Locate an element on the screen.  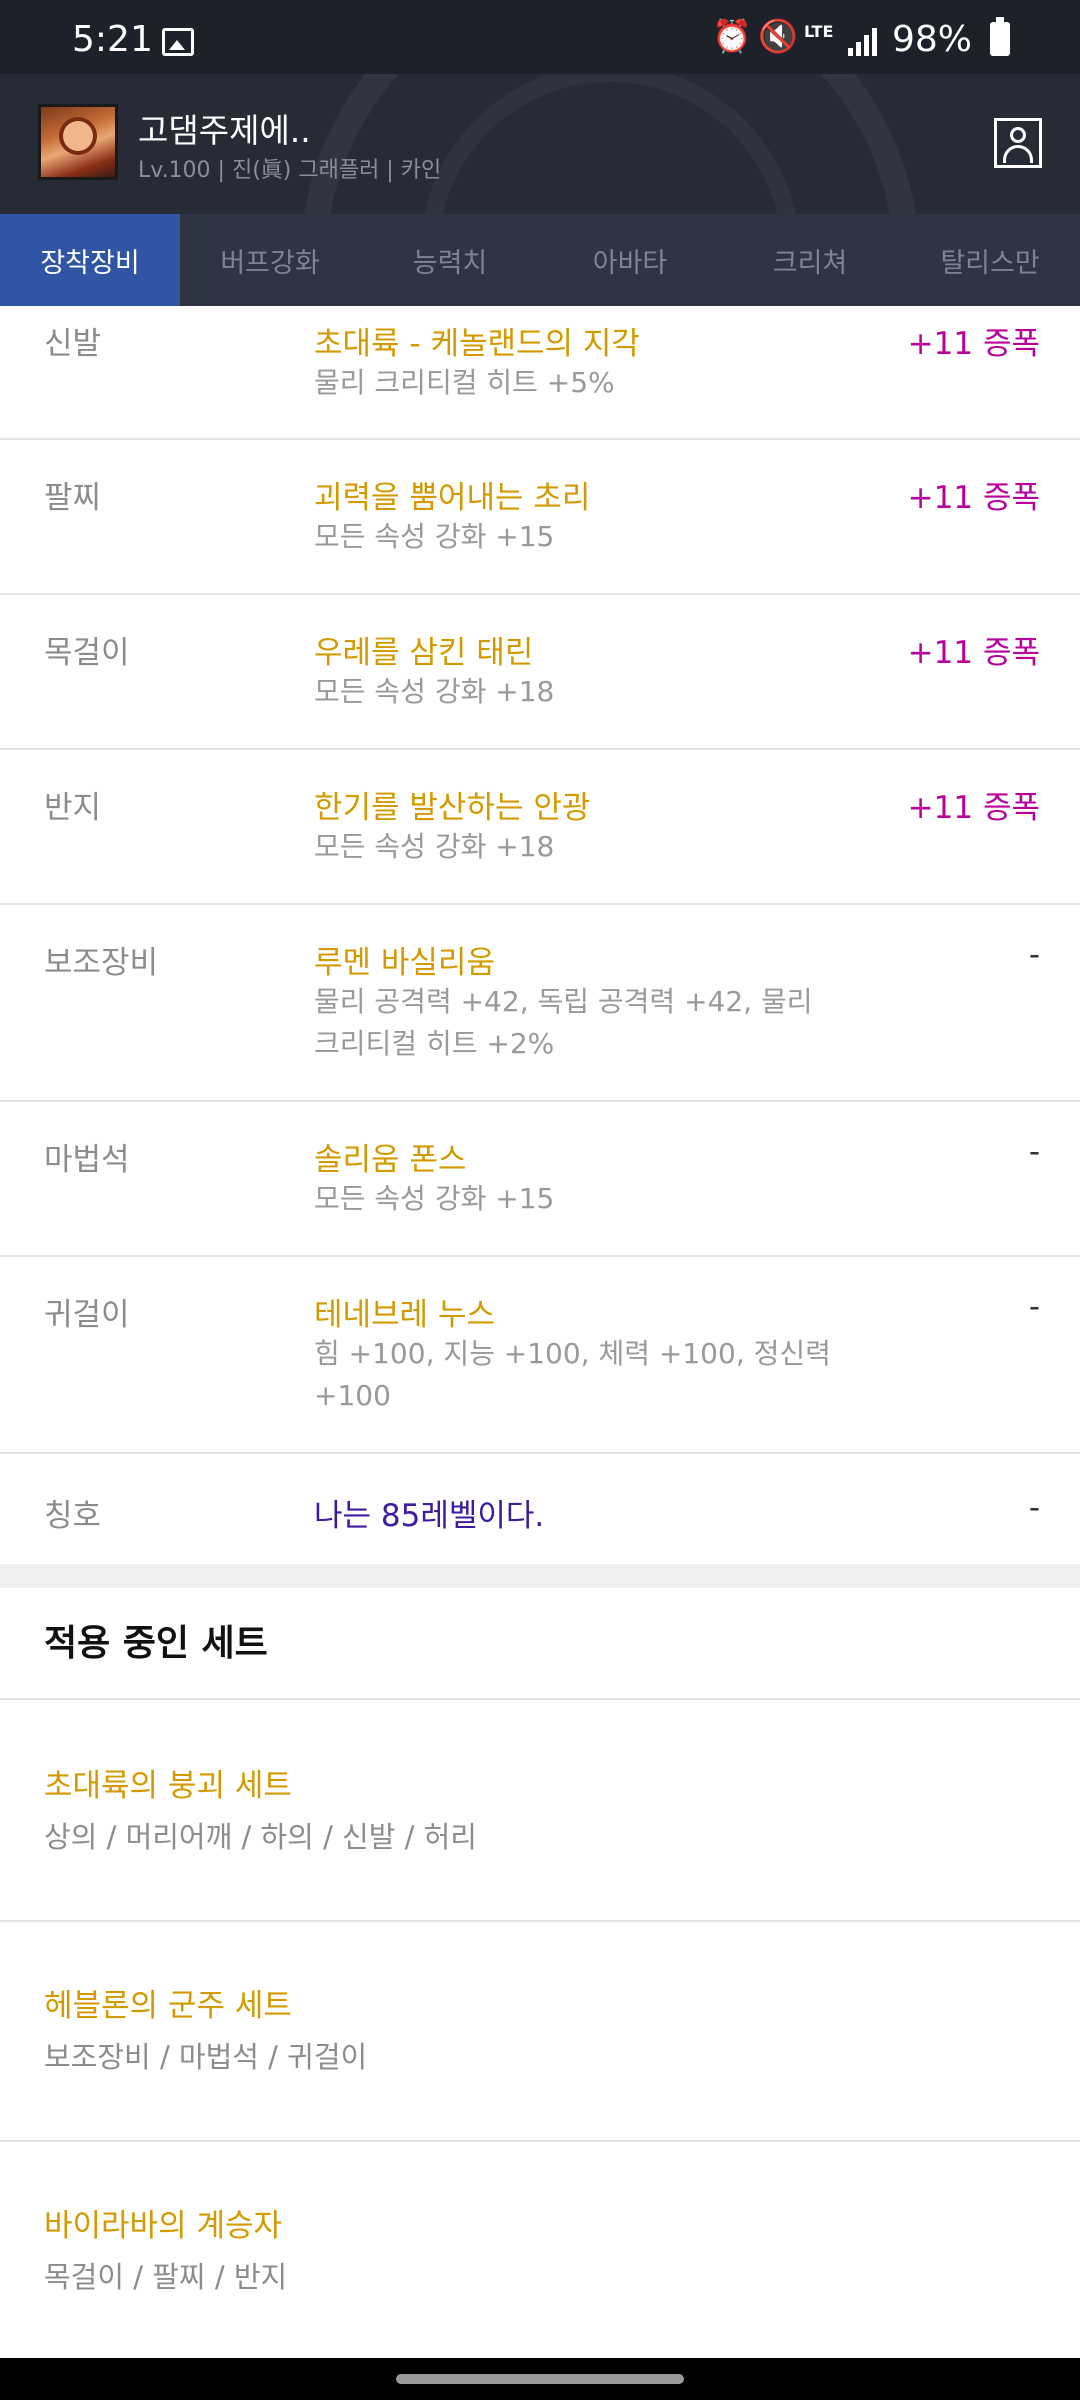
slot-label: 반지 is located at coordinates (73, 808).